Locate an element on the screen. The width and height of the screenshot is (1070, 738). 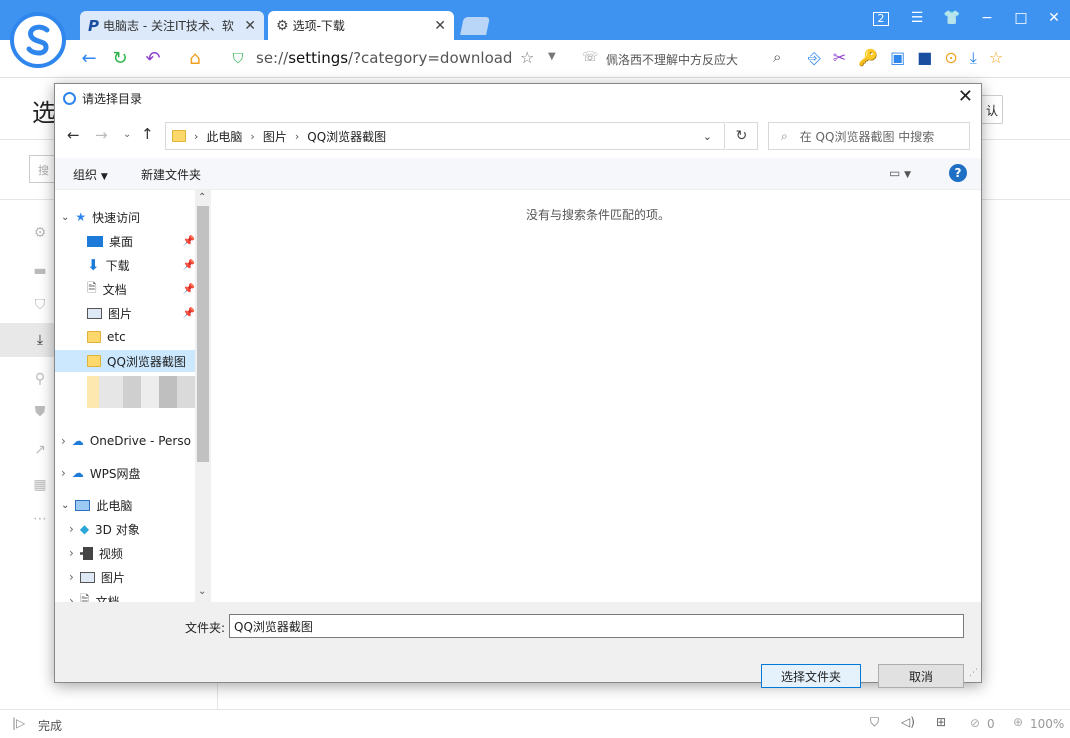
folder-search-input: ⌕ 在 QQ浏览器截图 中搜索 is located at coordinates (869, 136).